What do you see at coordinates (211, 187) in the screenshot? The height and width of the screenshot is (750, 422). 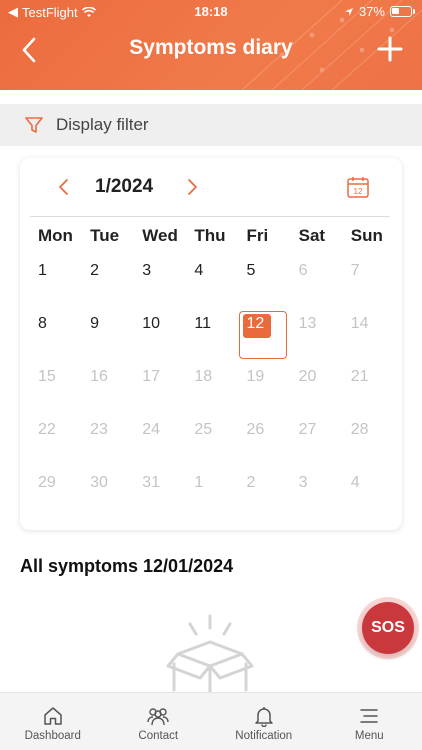 I see `calendar-header: 1/2024 12` at bounding box center [211, 187].